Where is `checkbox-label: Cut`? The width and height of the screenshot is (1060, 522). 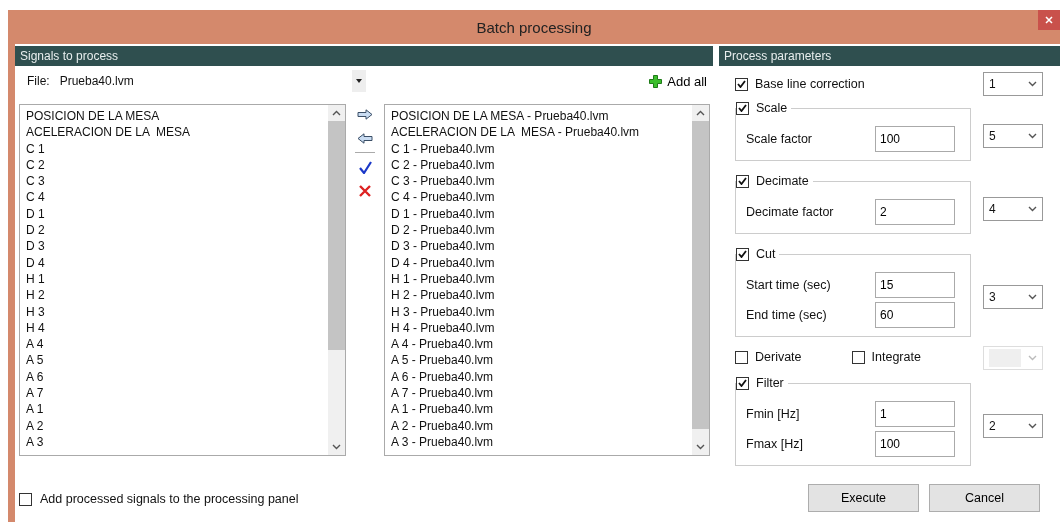 checkbox-label: Cut is located at coordinates (766, 254).